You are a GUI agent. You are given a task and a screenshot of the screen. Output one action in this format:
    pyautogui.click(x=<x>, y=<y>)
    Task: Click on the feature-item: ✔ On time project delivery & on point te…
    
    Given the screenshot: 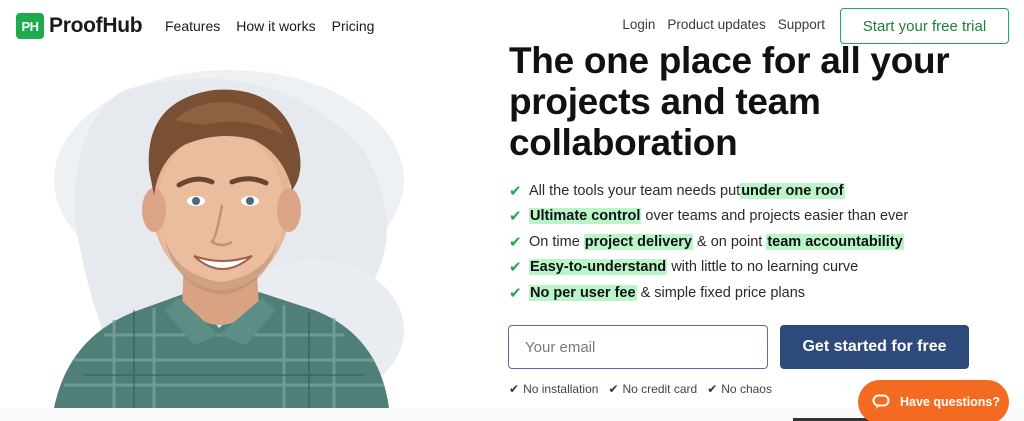 What is the action you would take?
    pyautogui.click(x=708, y=242)
    